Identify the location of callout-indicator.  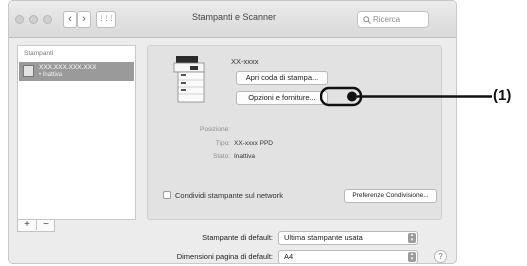
(406, 96).